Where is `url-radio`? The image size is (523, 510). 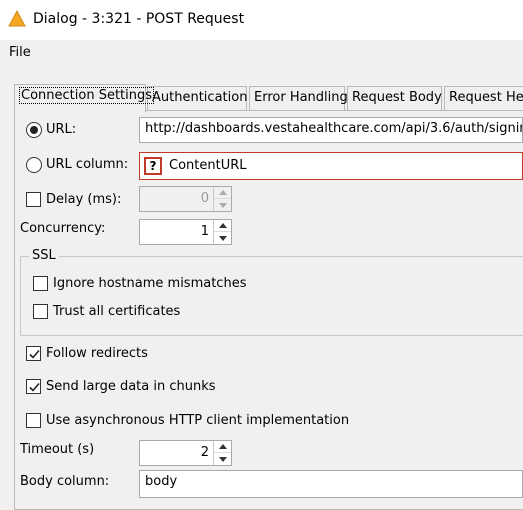
url-radio is located at coordinates (34, 130).